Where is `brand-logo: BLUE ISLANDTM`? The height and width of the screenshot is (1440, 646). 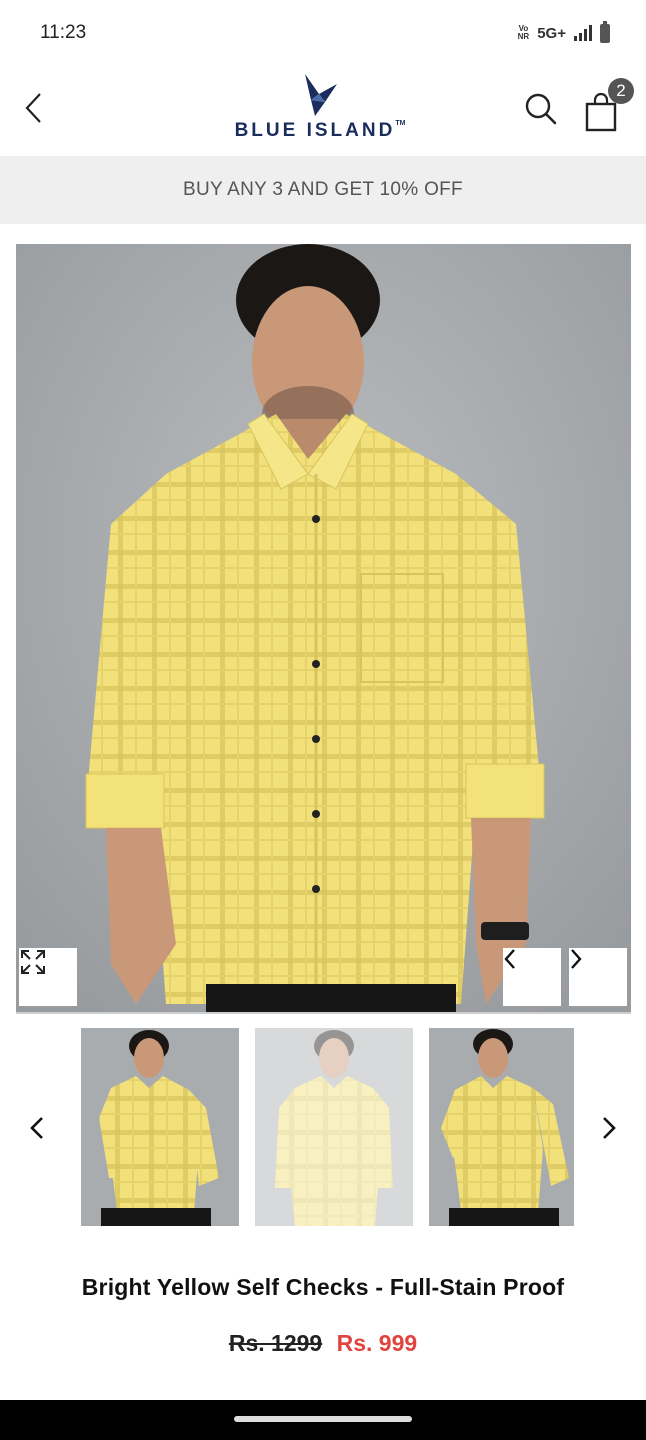
brand-logo: BLUE ISLANDTM is located at coordinates (320, 112).